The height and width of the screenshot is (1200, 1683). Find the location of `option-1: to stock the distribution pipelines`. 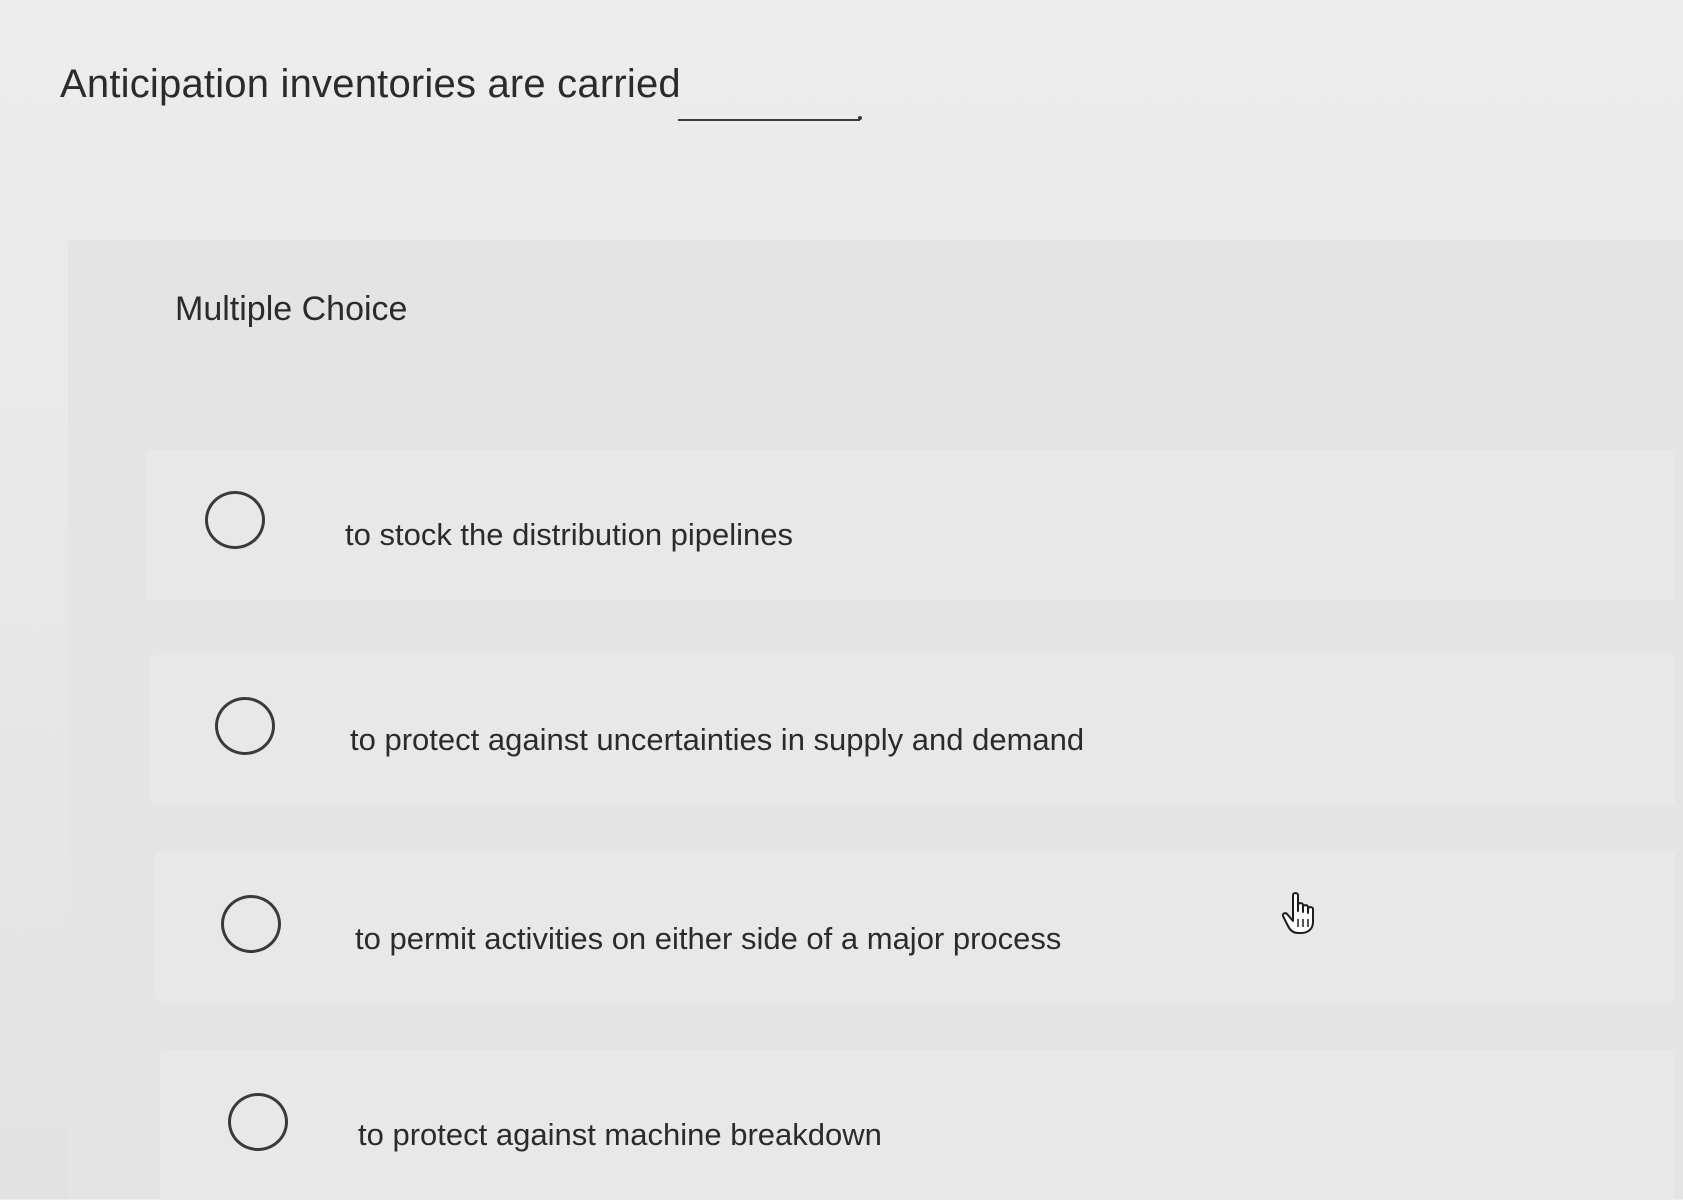

option-1: to stock the distribution pipelines is located at coordinates (910, 525).